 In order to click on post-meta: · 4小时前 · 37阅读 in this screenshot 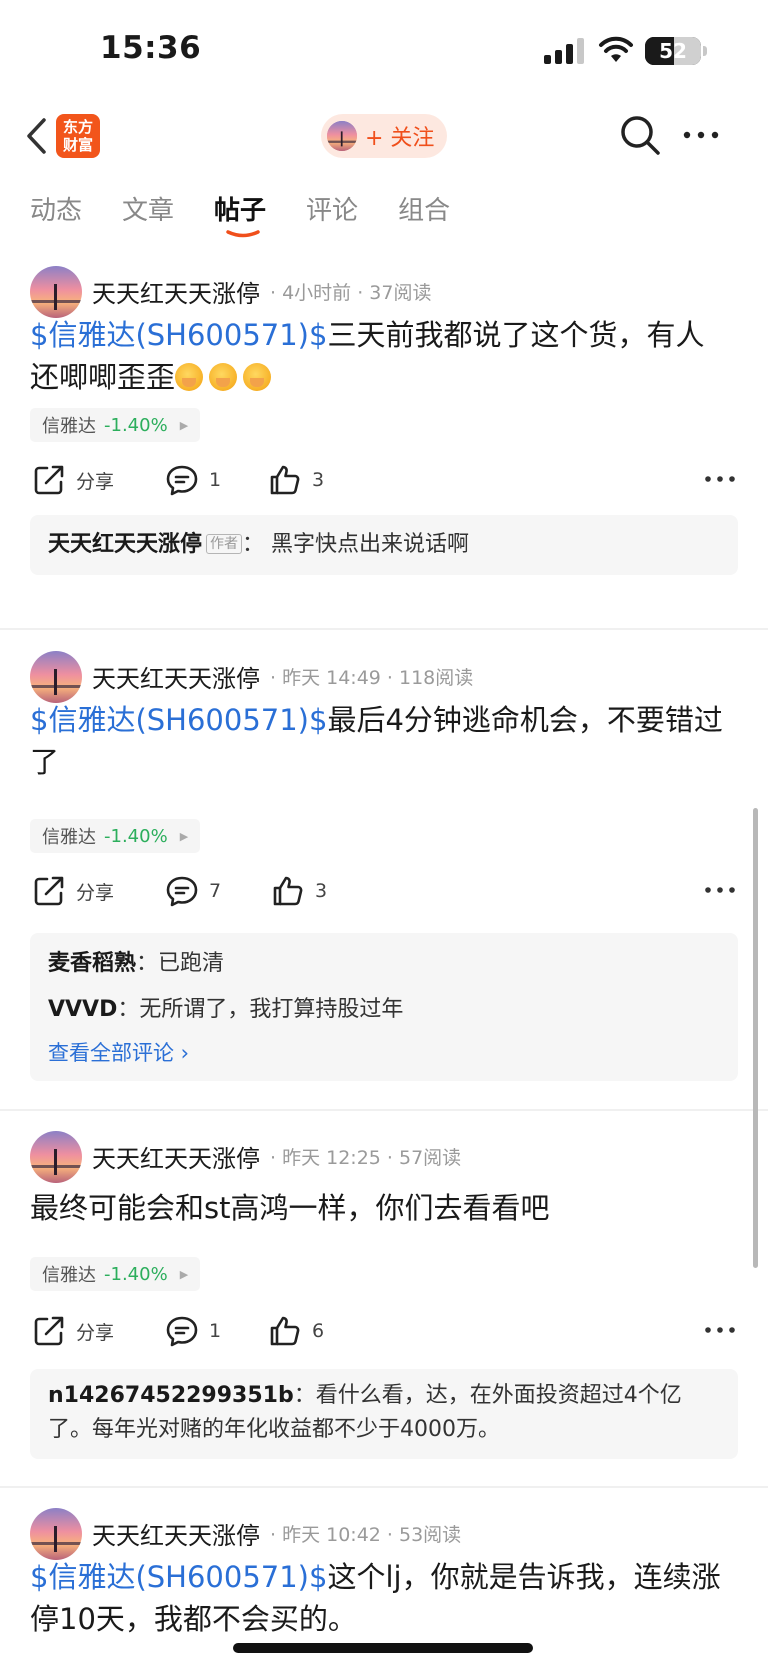, I will do `click(351, 292)`.